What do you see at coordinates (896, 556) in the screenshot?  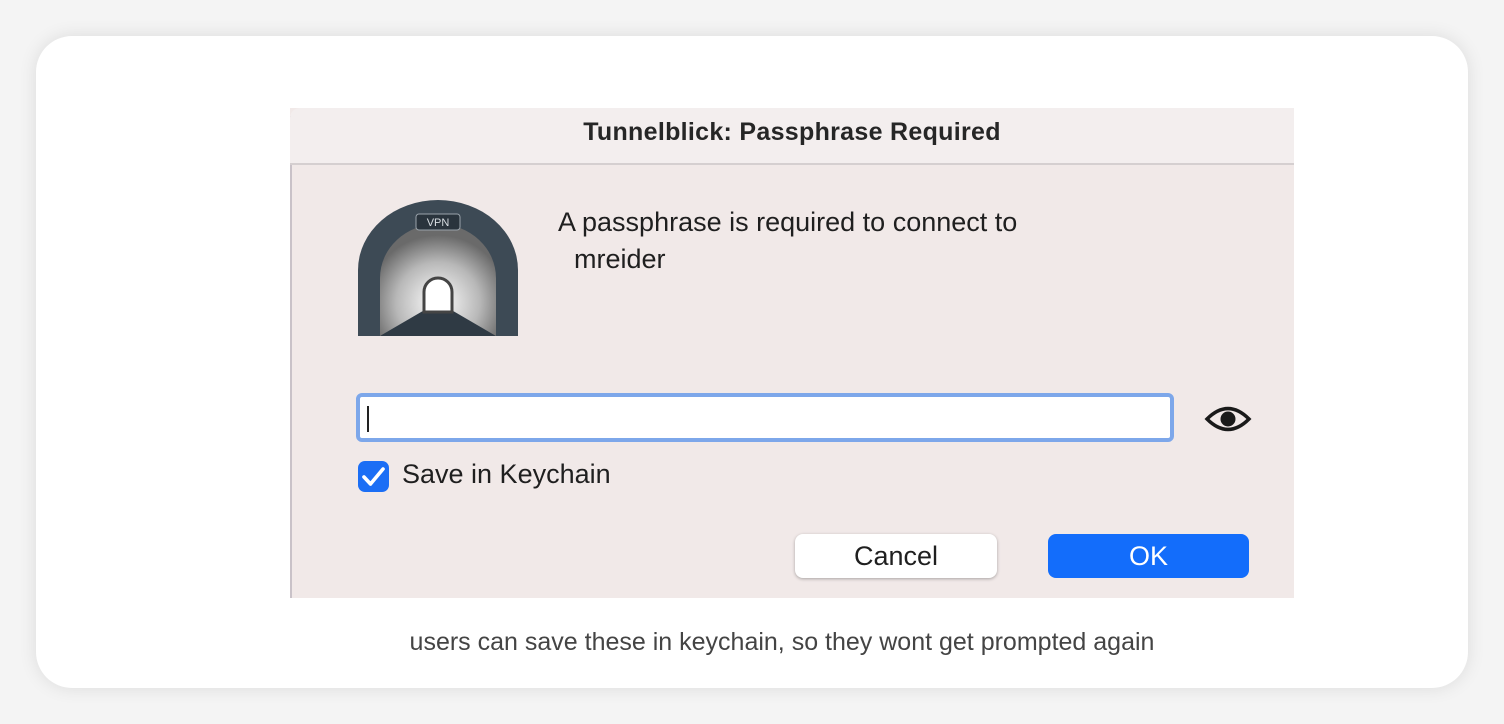 I see `cancel-button: Cancel` at bounding box center [896, 556].